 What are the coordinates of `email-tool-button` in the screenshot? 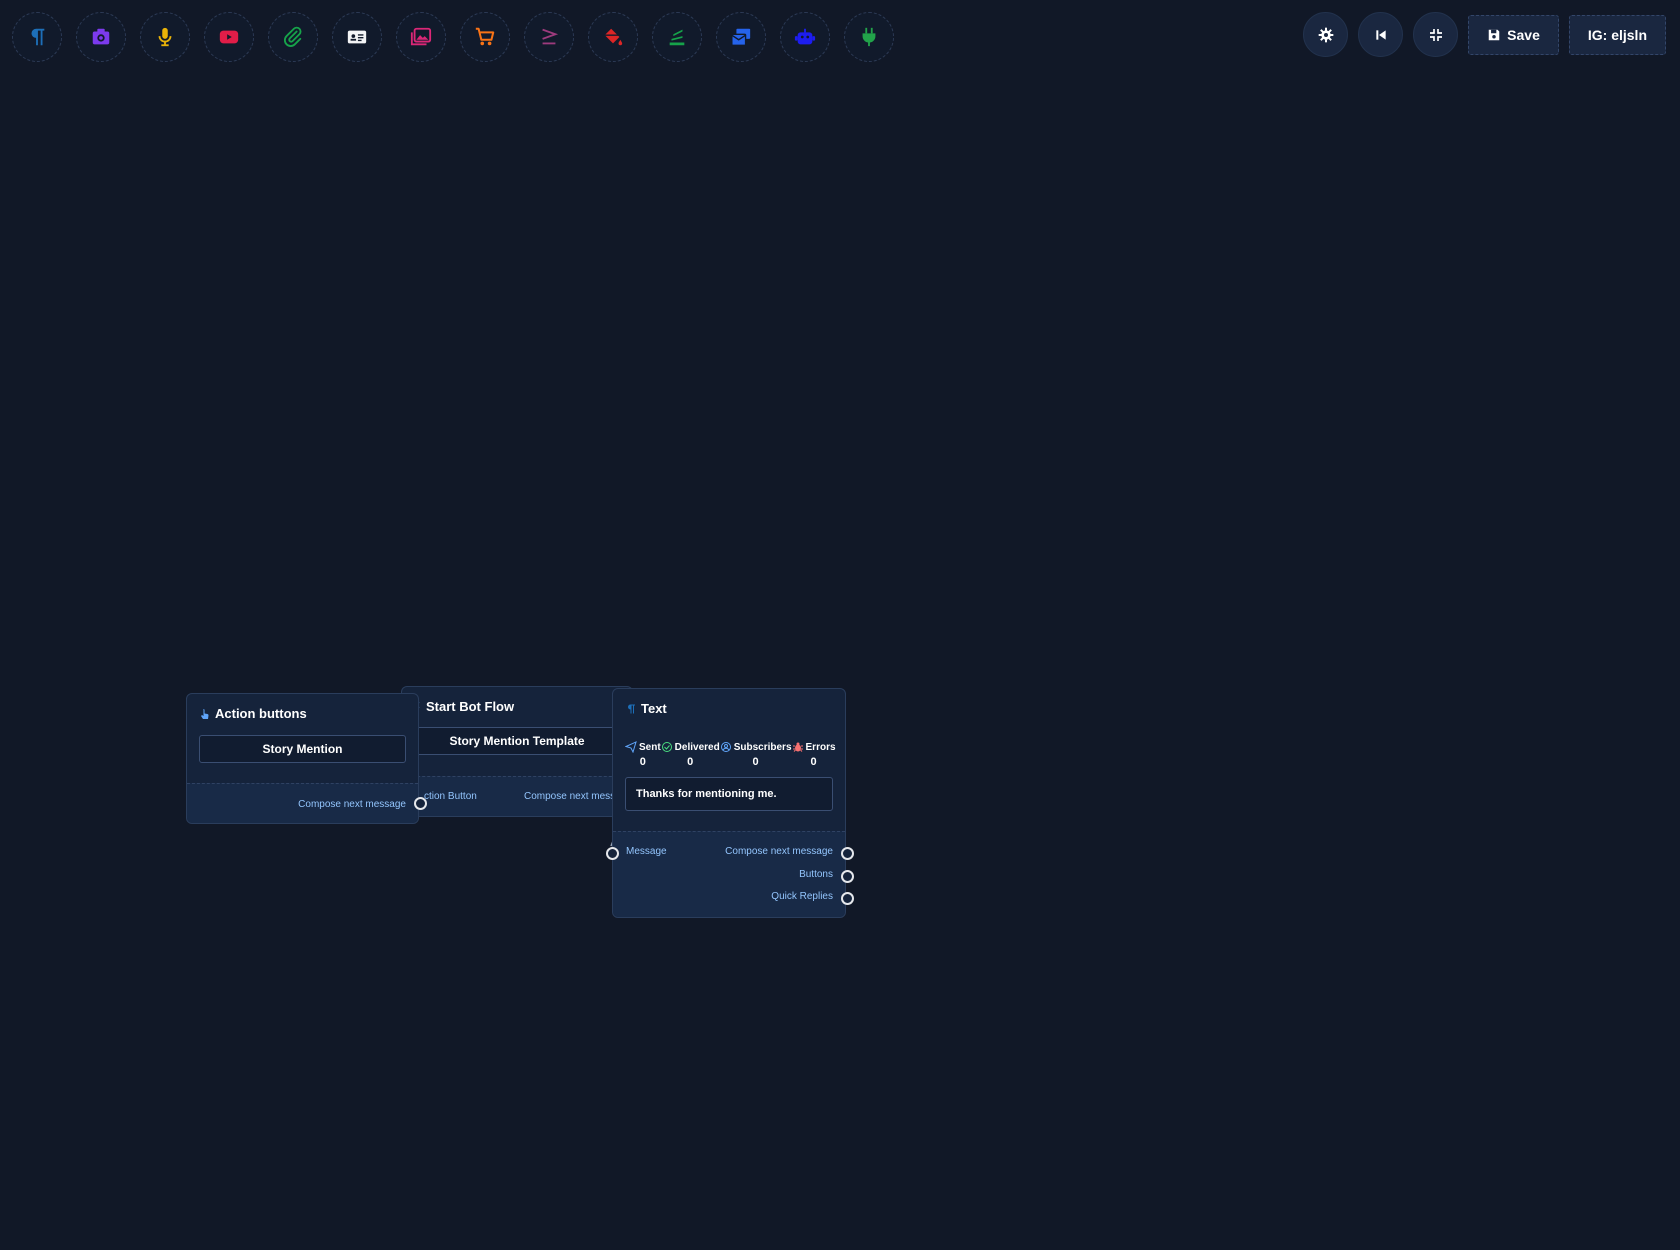 It's located at (741, 37).